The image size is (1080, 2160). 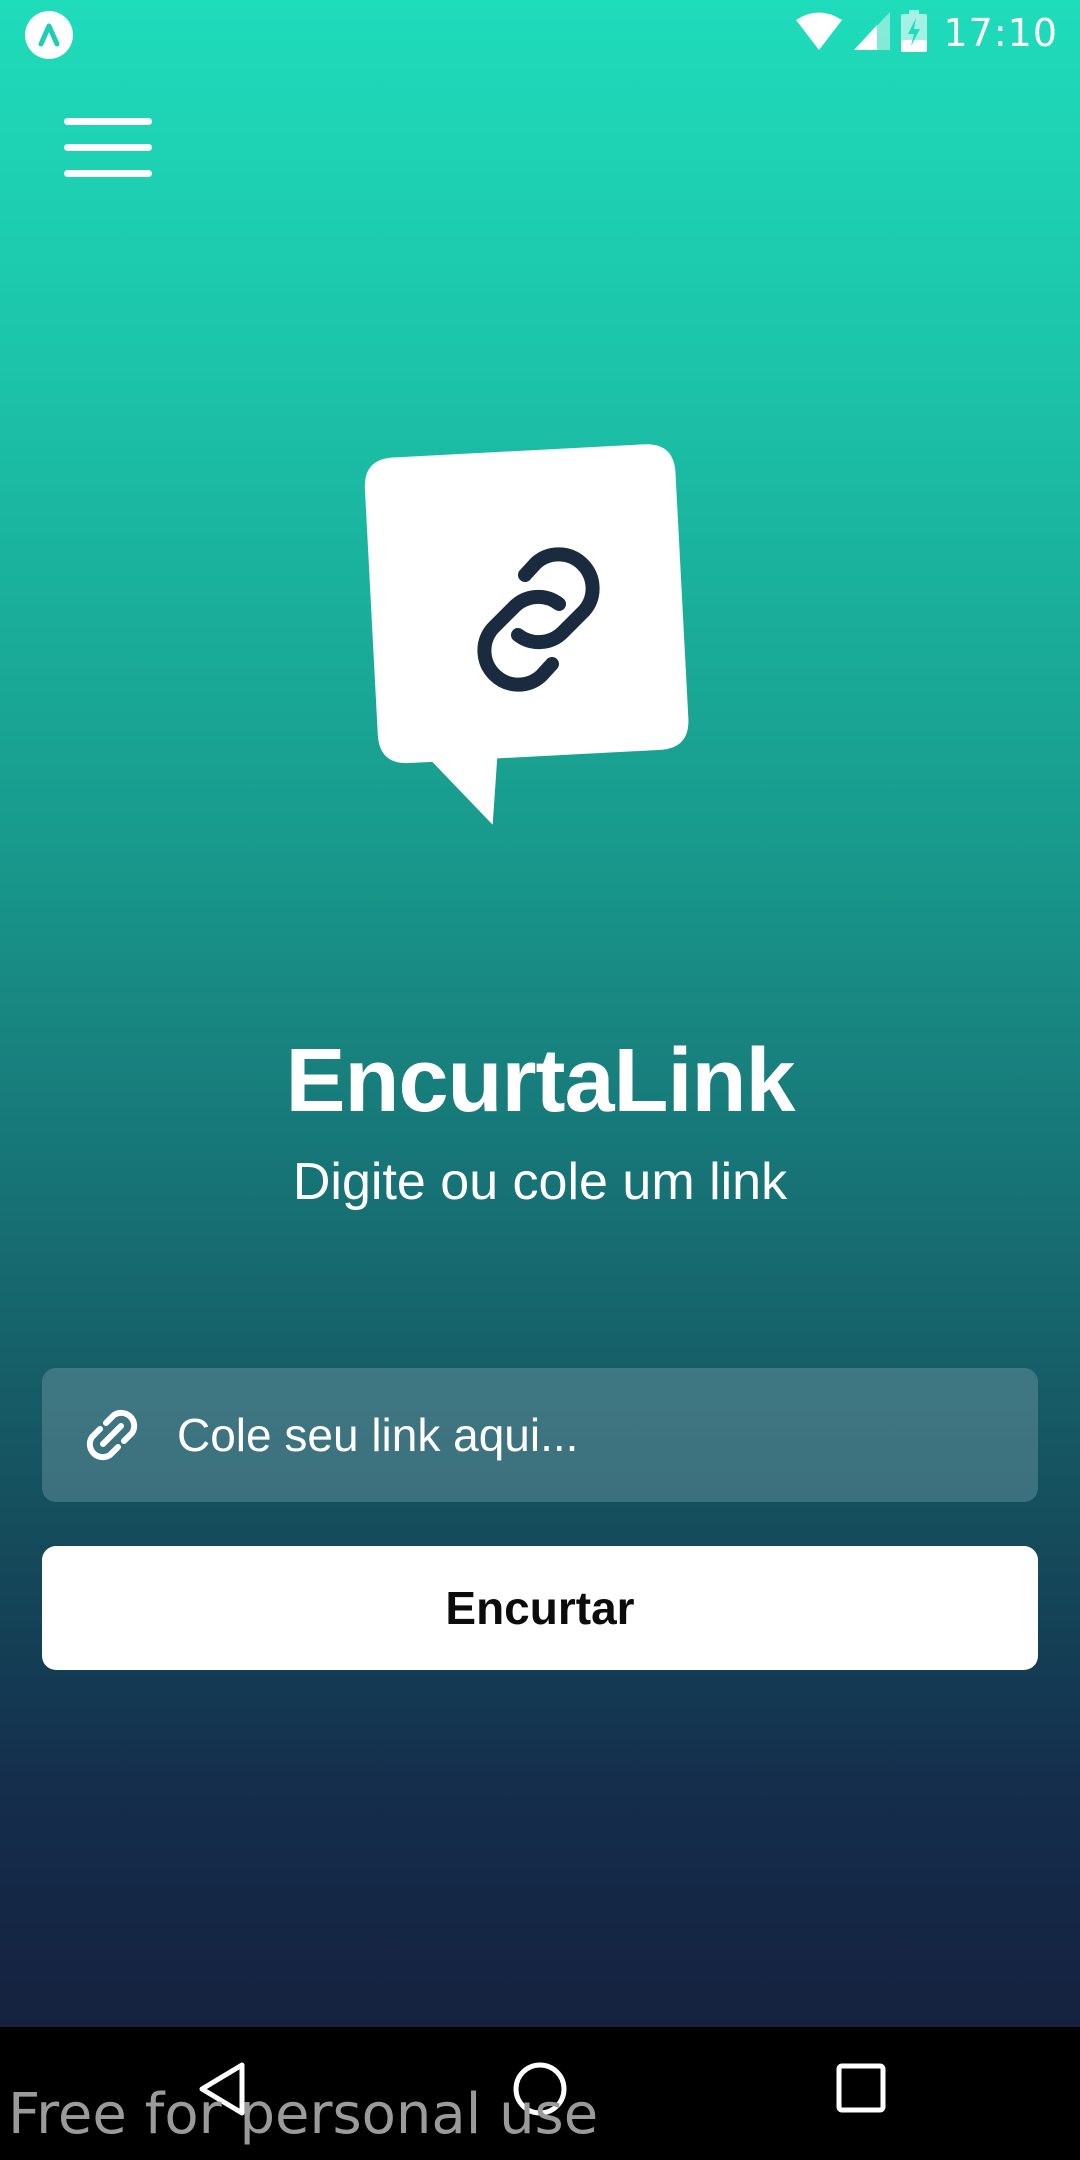 I want to click on link-field, so click(x=540, y=1435).